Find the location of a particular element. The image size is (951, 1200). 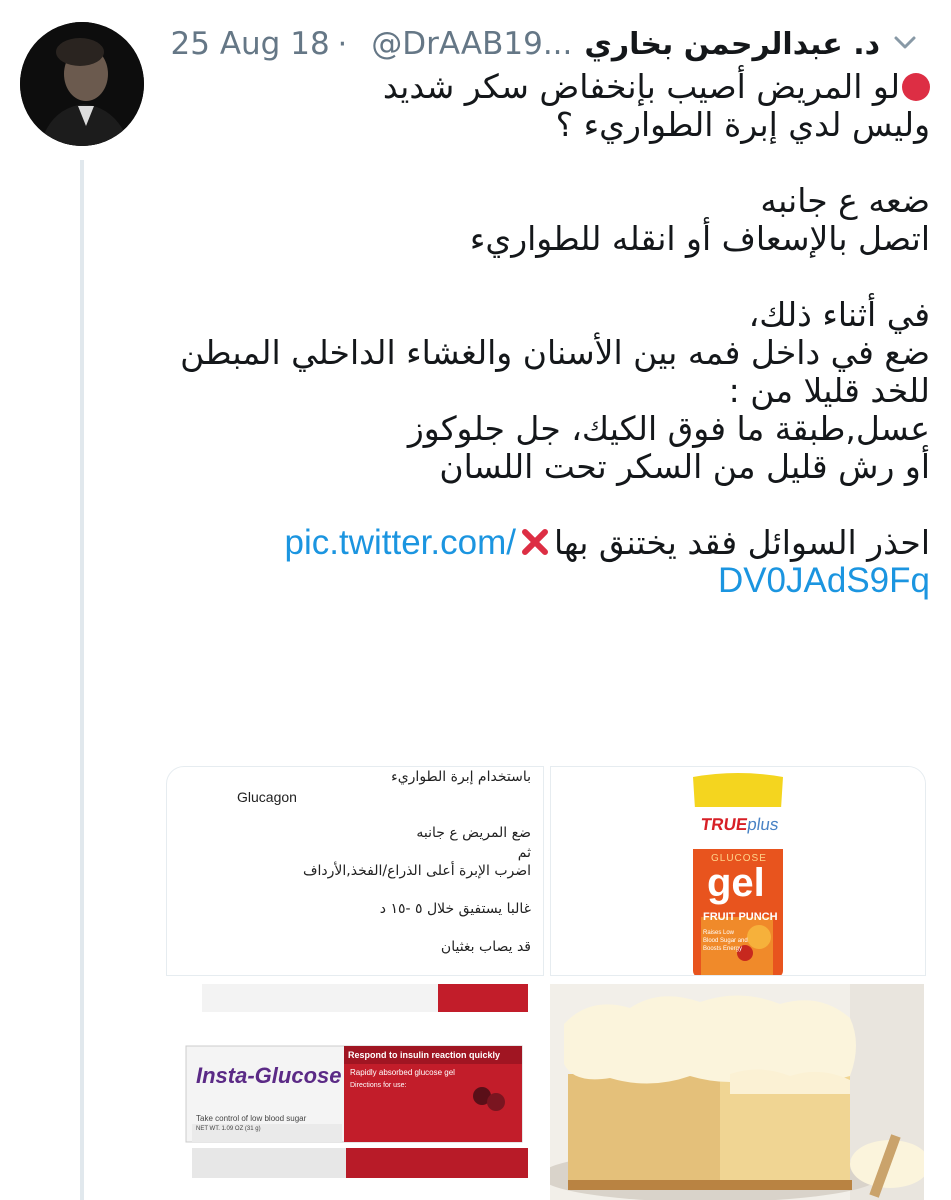

thread-connector-line is located at coordinates (82, 680).